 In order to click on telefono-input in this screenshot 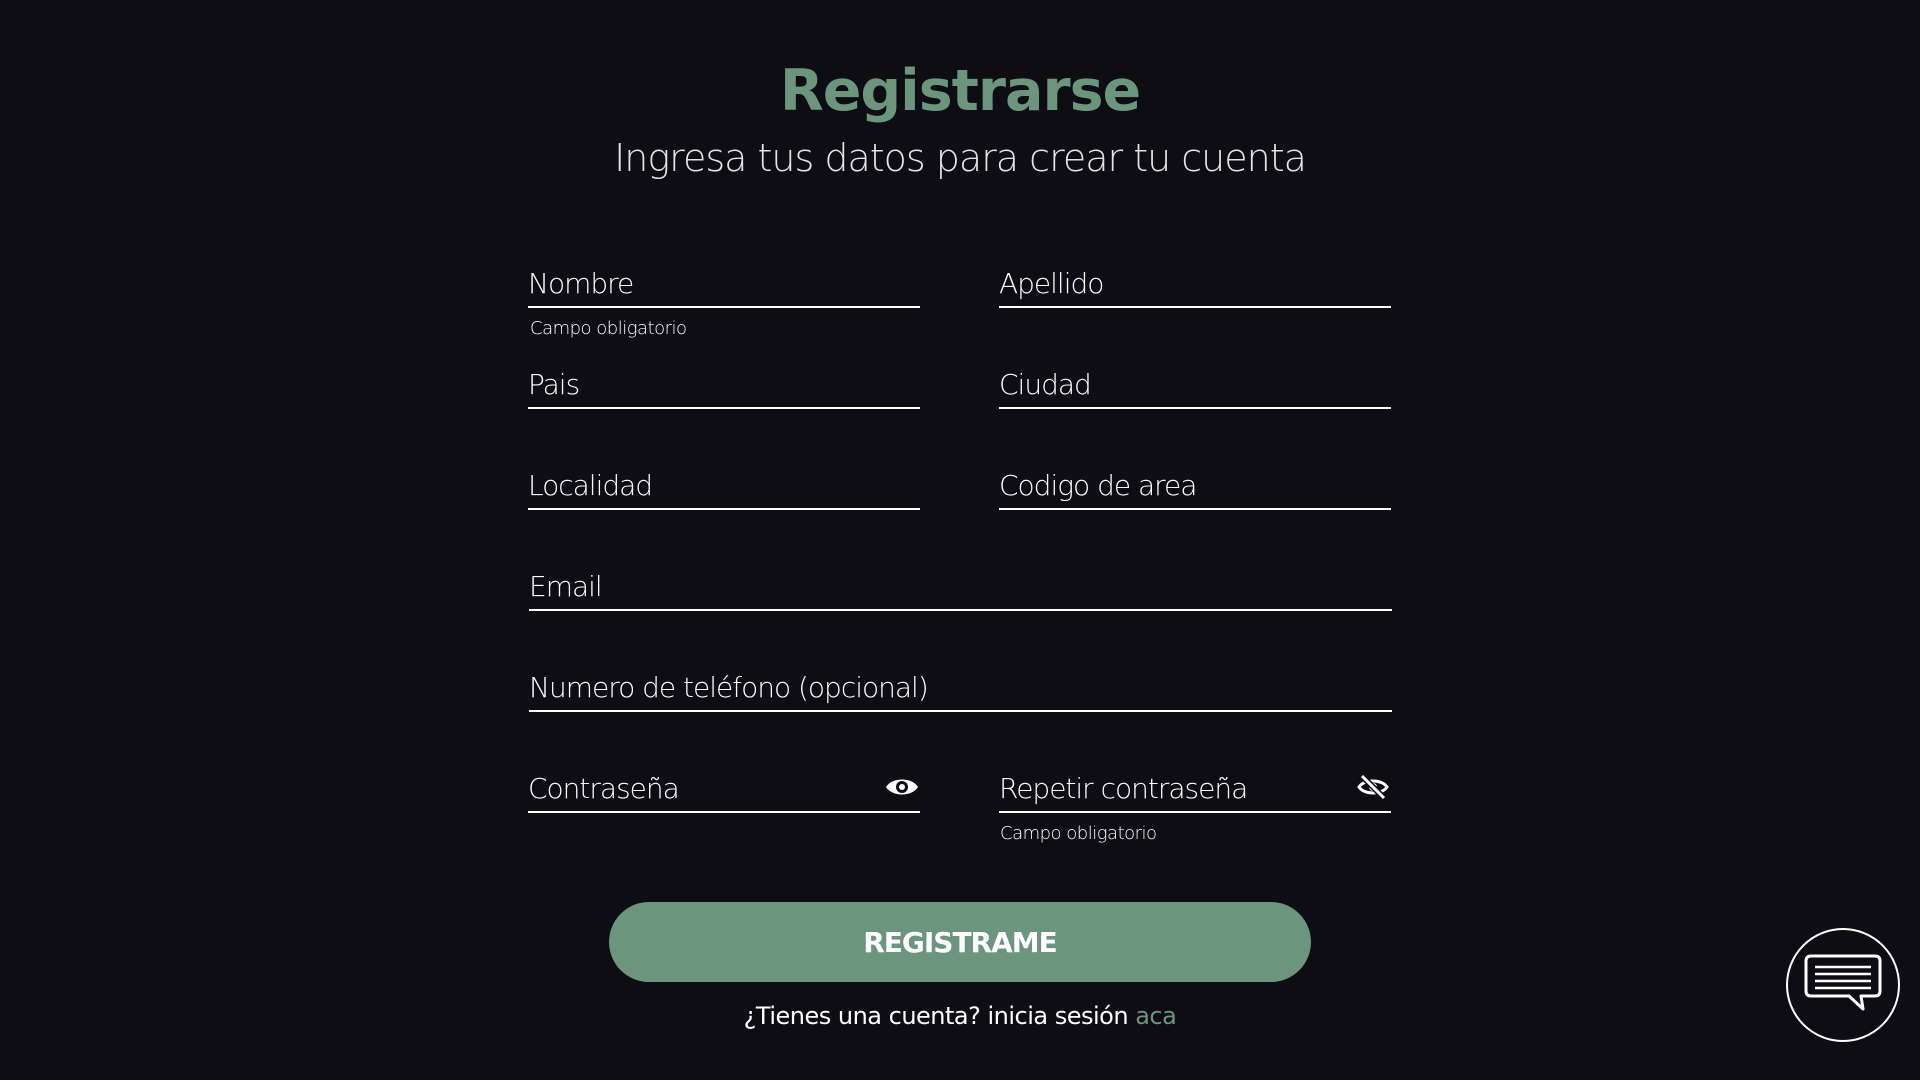, I will do `click(960, 687)`.